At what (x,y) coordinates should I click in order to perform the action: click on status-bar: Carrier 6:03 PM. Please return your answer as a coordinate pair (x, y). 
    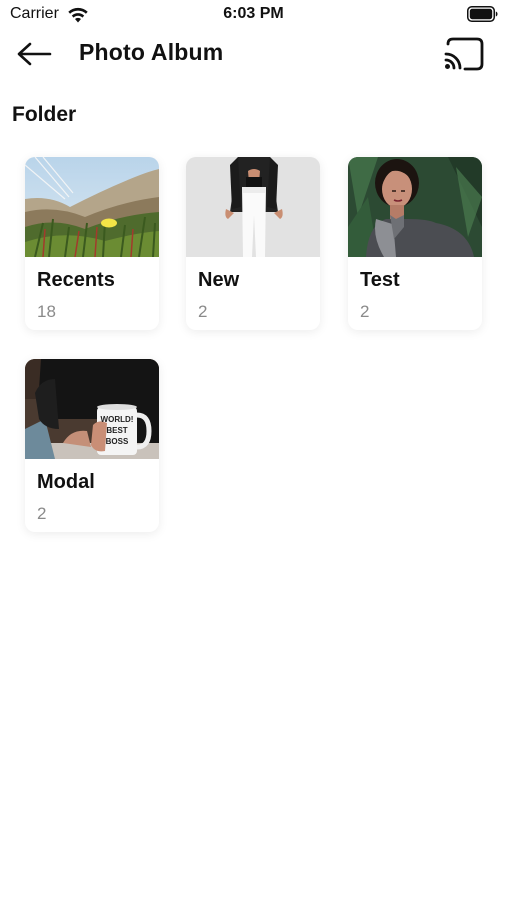
    Looking at the image, I should click on (253, 15).